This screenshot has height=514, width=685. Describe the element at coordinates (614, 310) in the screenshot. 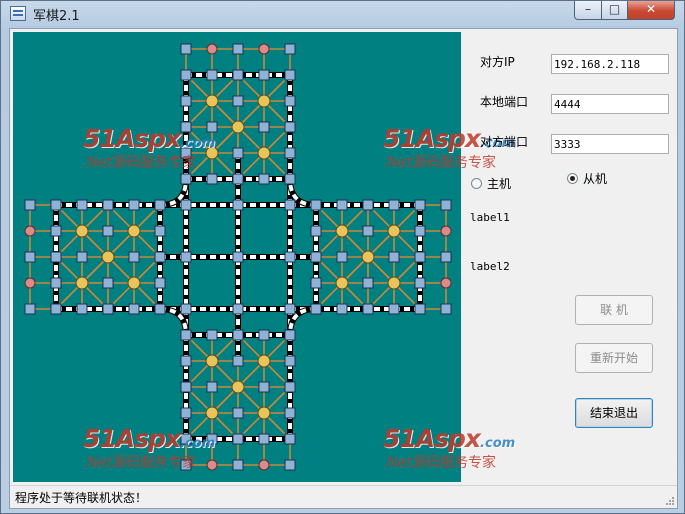

I see `connect-button: 联 机` at that location.